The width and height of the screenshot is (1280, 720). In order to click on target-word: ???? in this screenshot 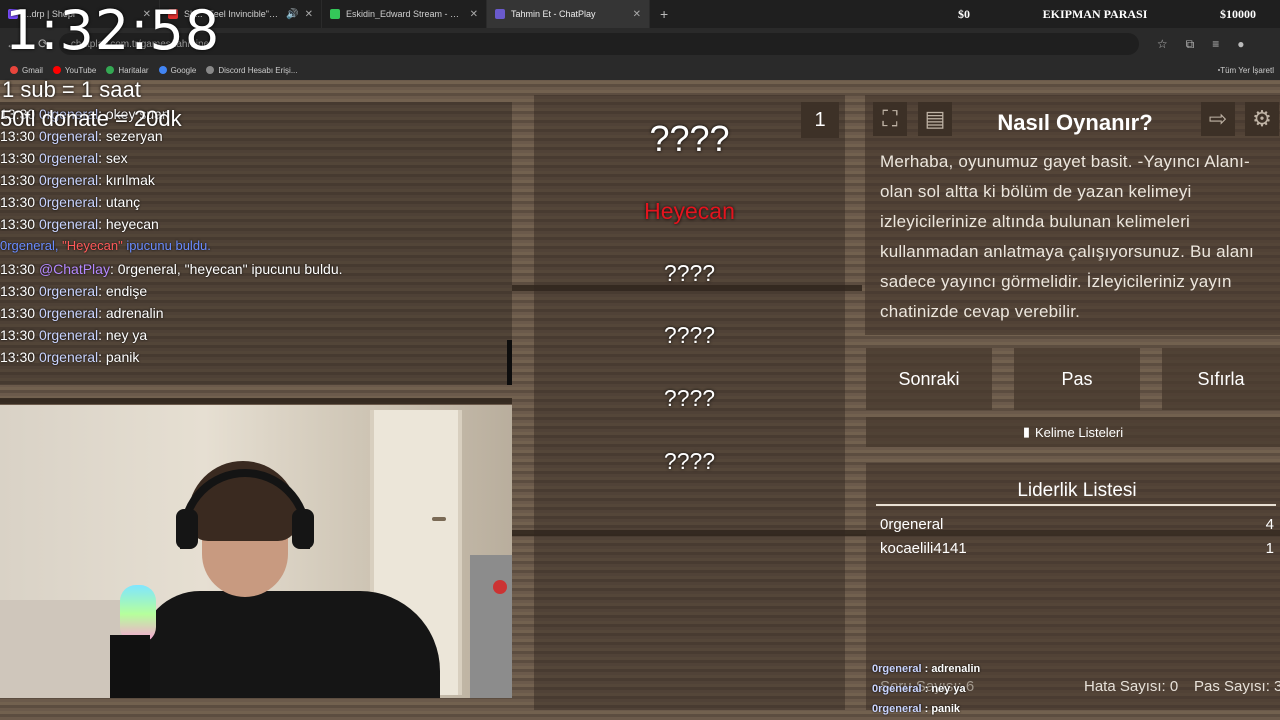, I will do `click(689, 138)`.